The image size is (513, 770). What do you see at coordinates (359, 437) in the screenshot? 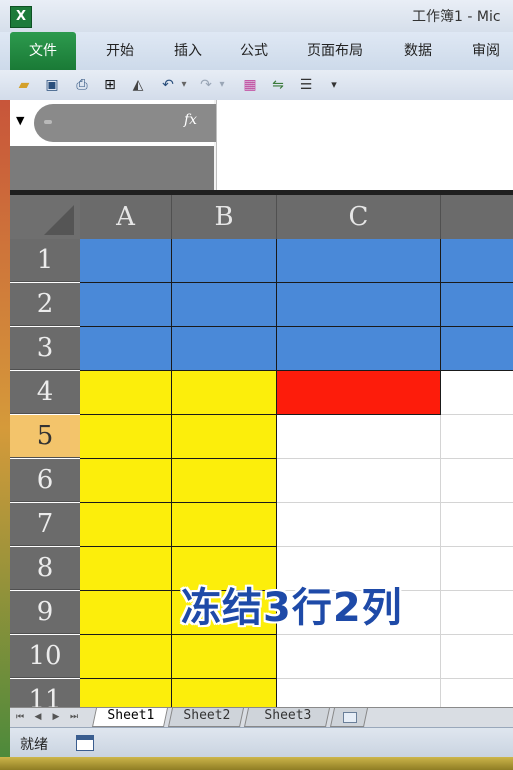
I see `cell-c5` at bounding box center [359, 437].